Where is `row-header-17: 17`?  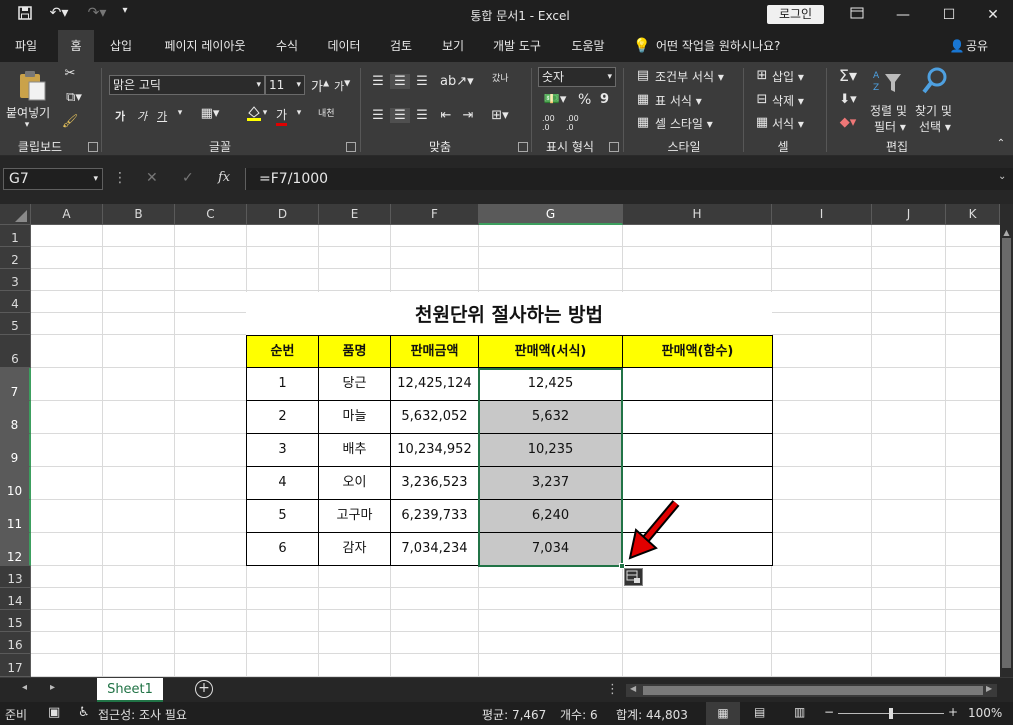 row-header-17: 17 is located at coordinates (15, 665).